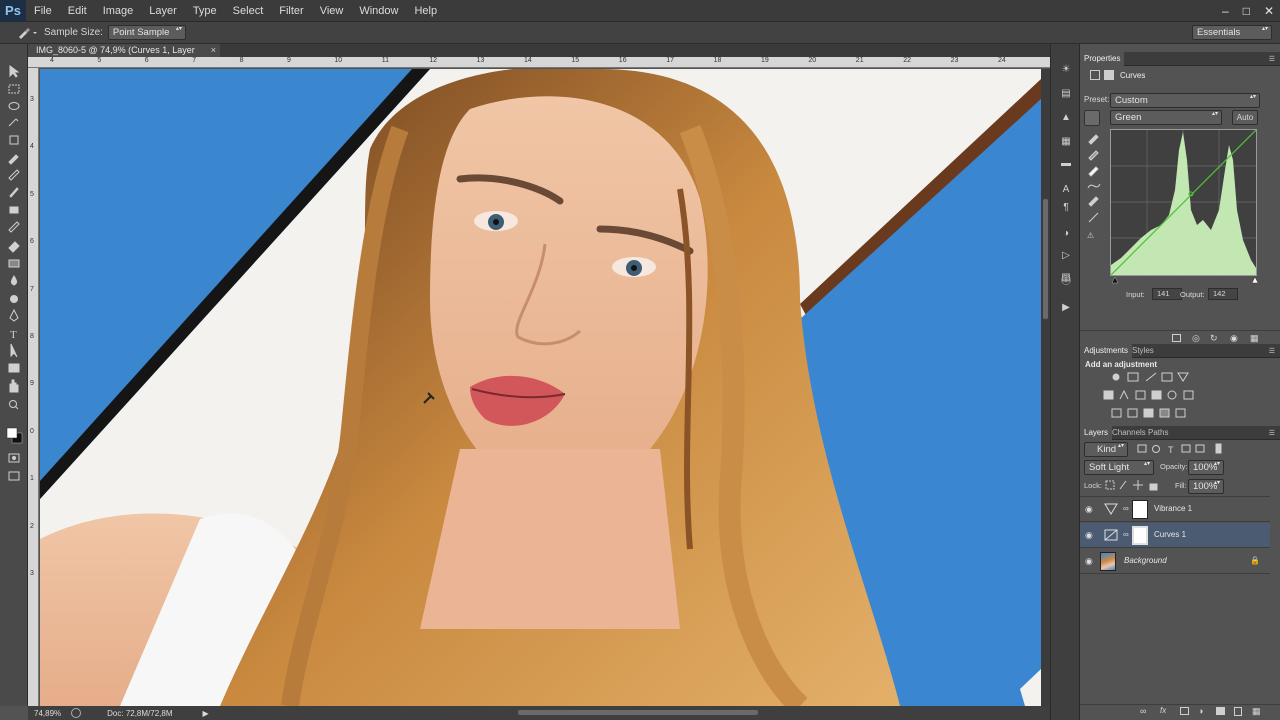 This screenshot has width=1280, height=720. I want to click on screen-mode-icon, so click(14, 476).